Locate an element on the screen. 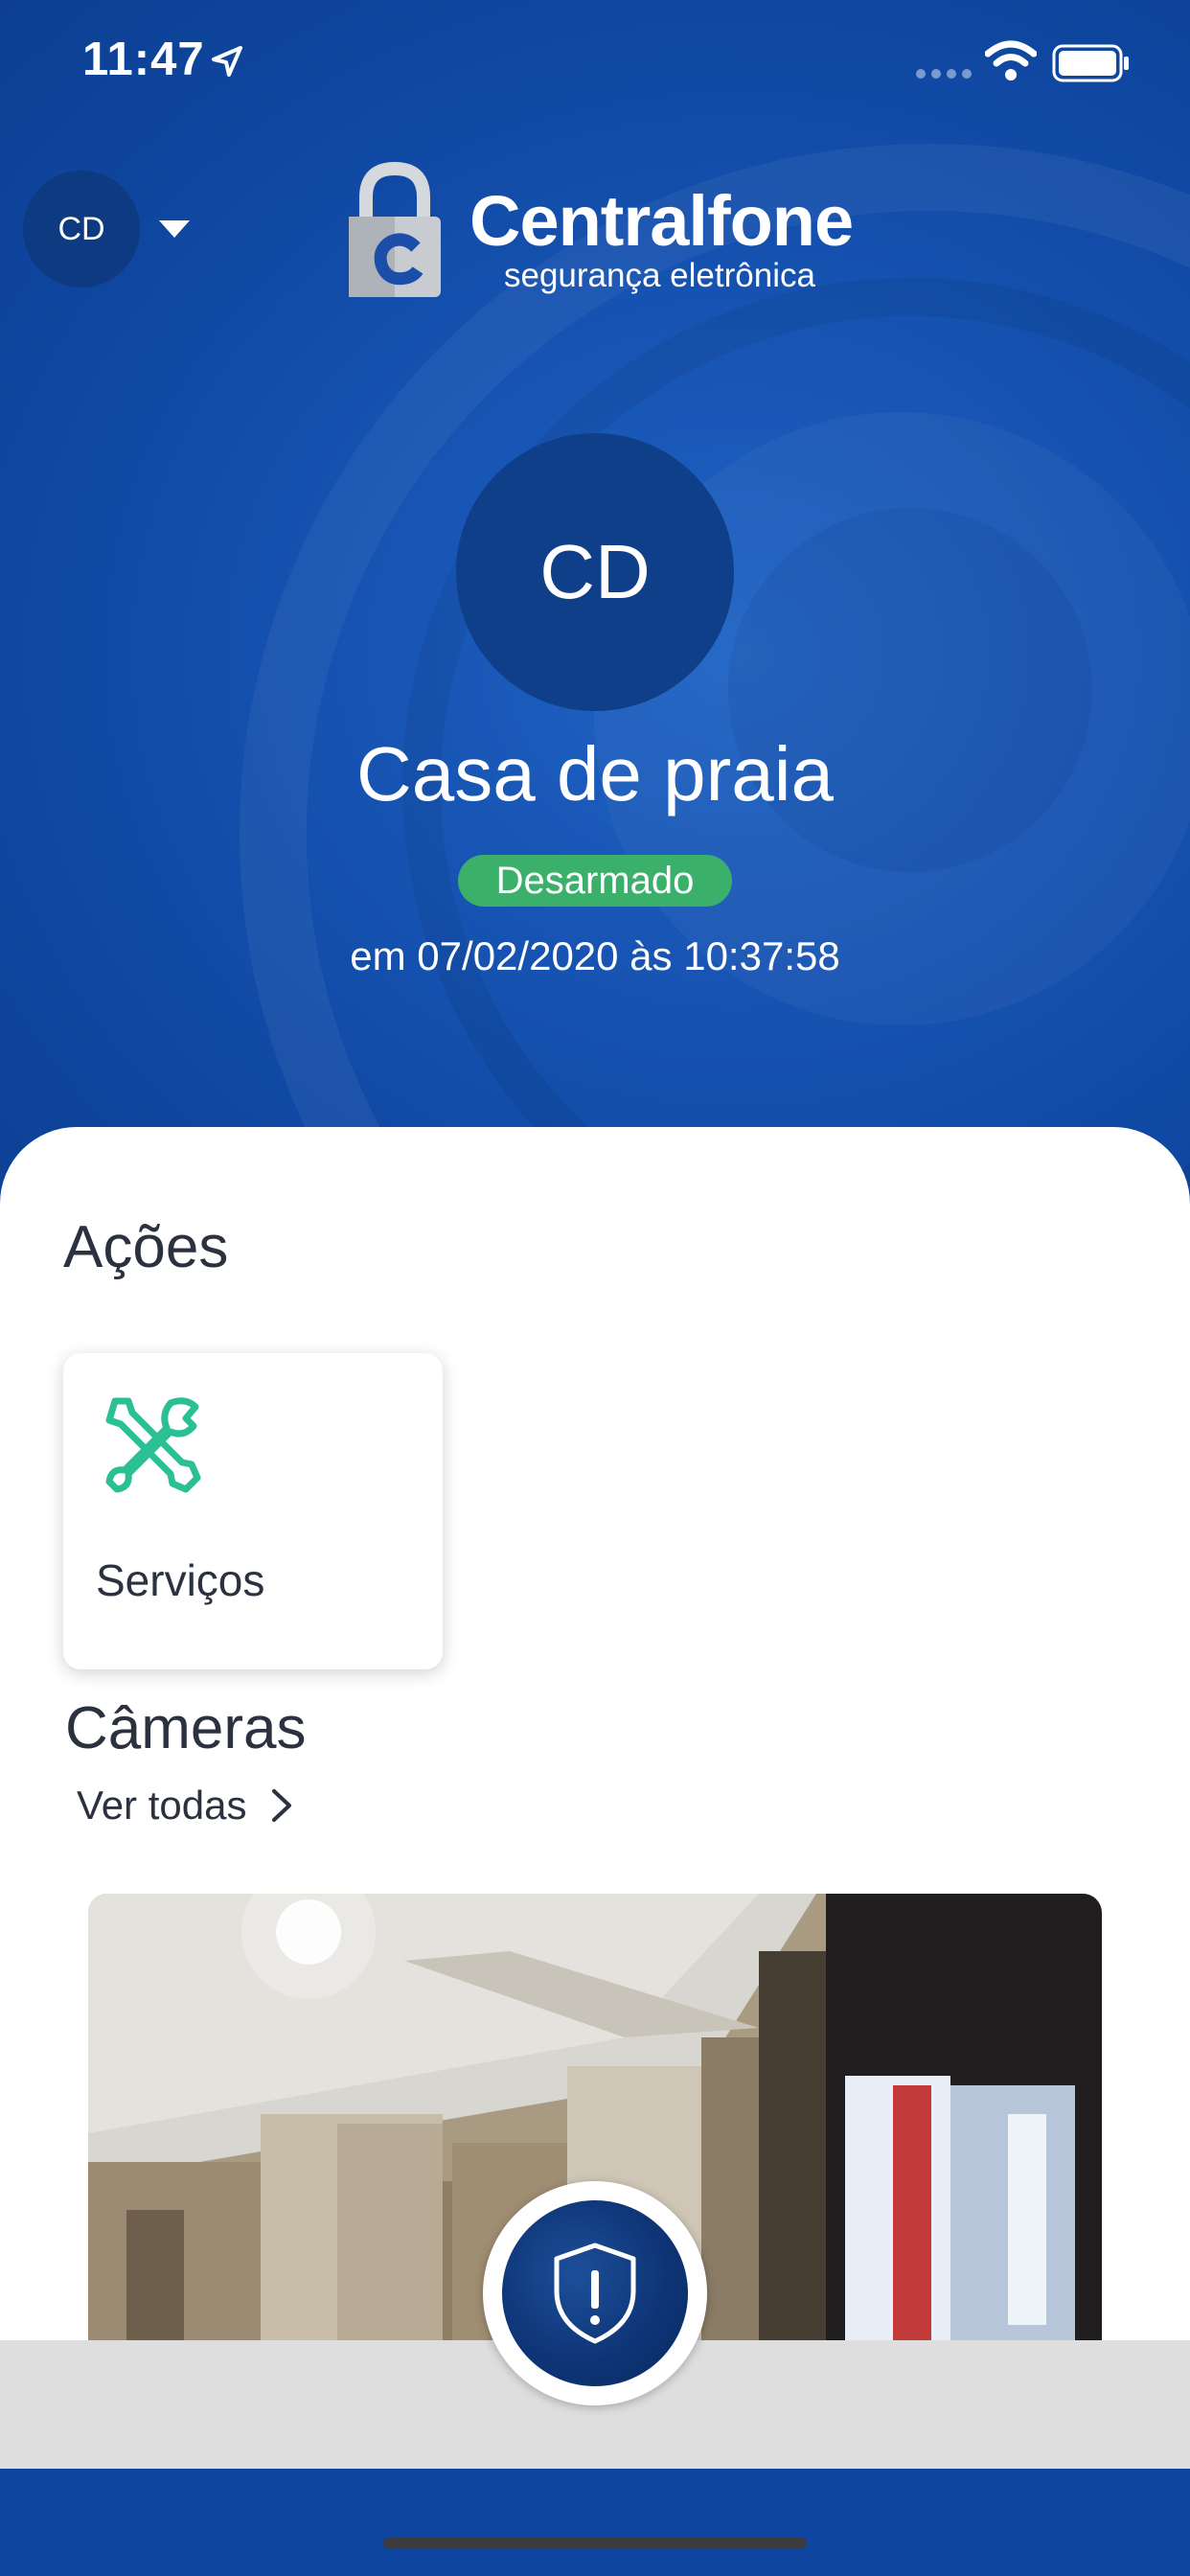 The width and height of the screenshot is (1190, 2576). account-switcher: CD is located at coordinates (114, 230).